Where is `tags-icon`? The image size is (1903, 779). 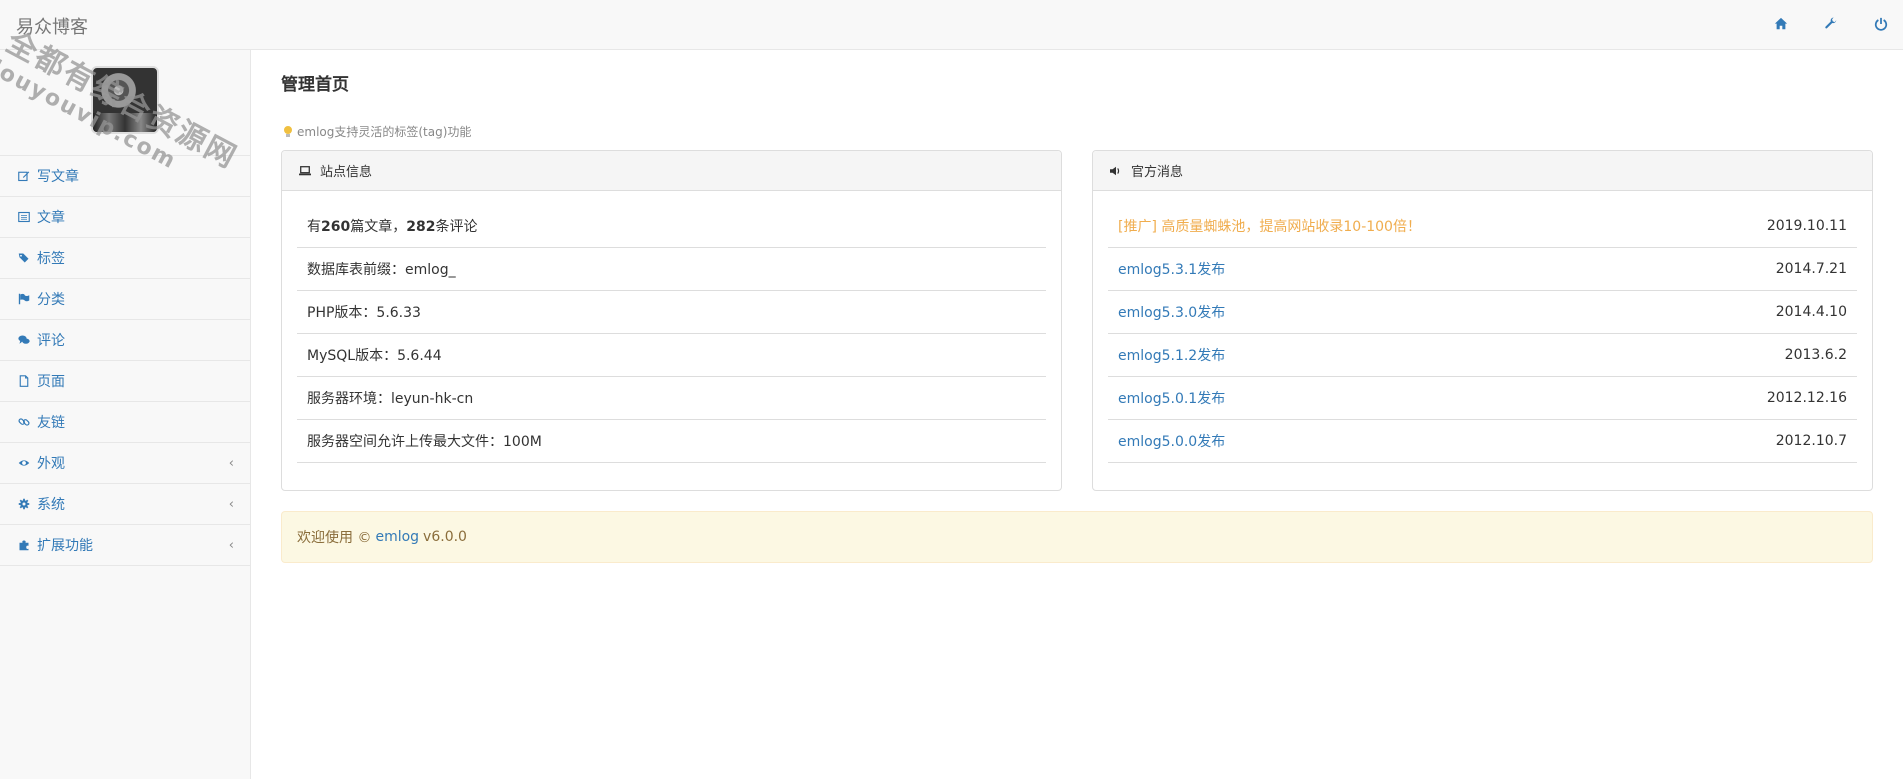
tags-icon is located at coordinates (24, 258).